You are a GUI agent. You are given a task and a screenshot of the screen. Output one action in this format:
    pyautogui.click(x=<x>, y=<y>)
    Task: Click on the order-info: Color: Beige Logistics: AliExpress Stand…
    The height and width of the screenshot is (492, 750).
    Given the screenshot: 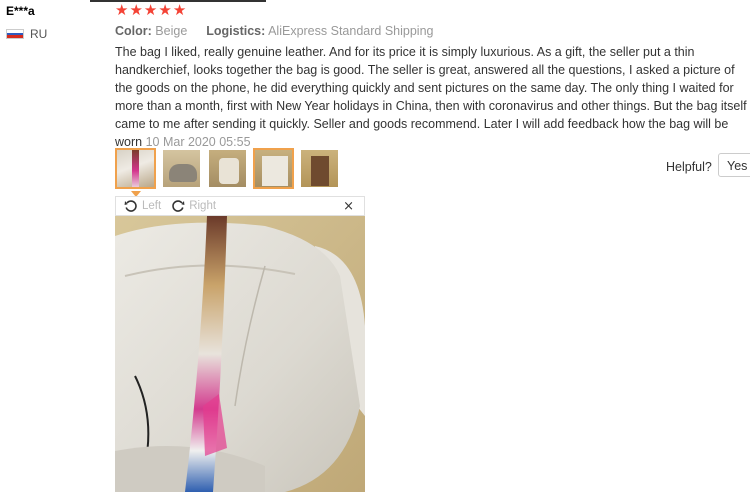 What is the action you would take?
    pyautogui.click(x=274, y=31)
    